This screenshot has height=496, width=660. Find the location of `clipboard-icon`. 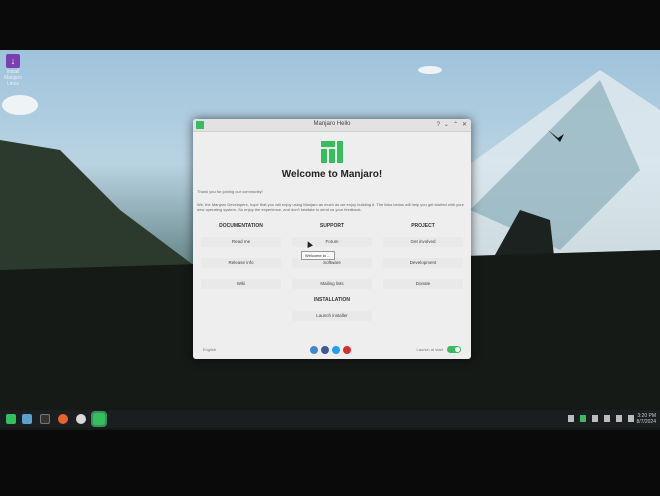

clipboard-icon is located at coordinates (595, 418).